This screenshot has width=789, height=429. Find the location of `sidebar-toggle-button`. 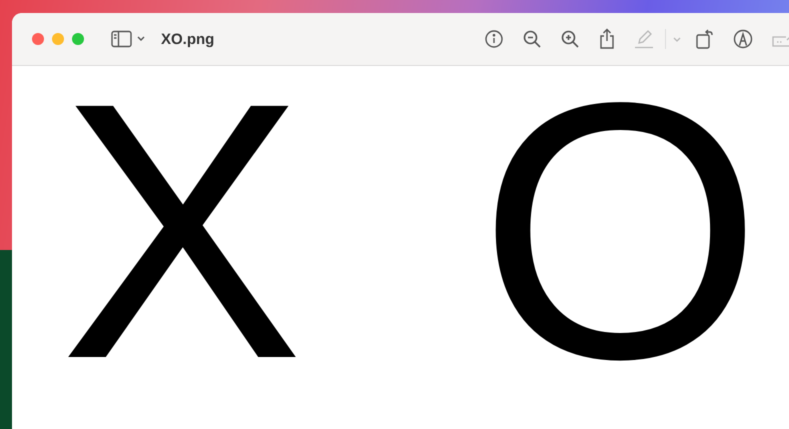

sidebar-toggle-button is located at coordinates (128, 39).